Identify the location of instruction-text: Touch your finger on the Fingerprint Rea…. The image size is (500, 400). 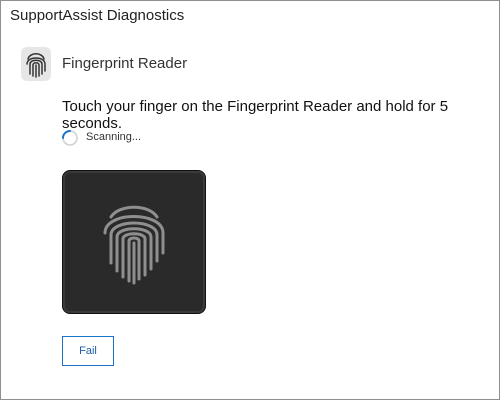
(255, 115).